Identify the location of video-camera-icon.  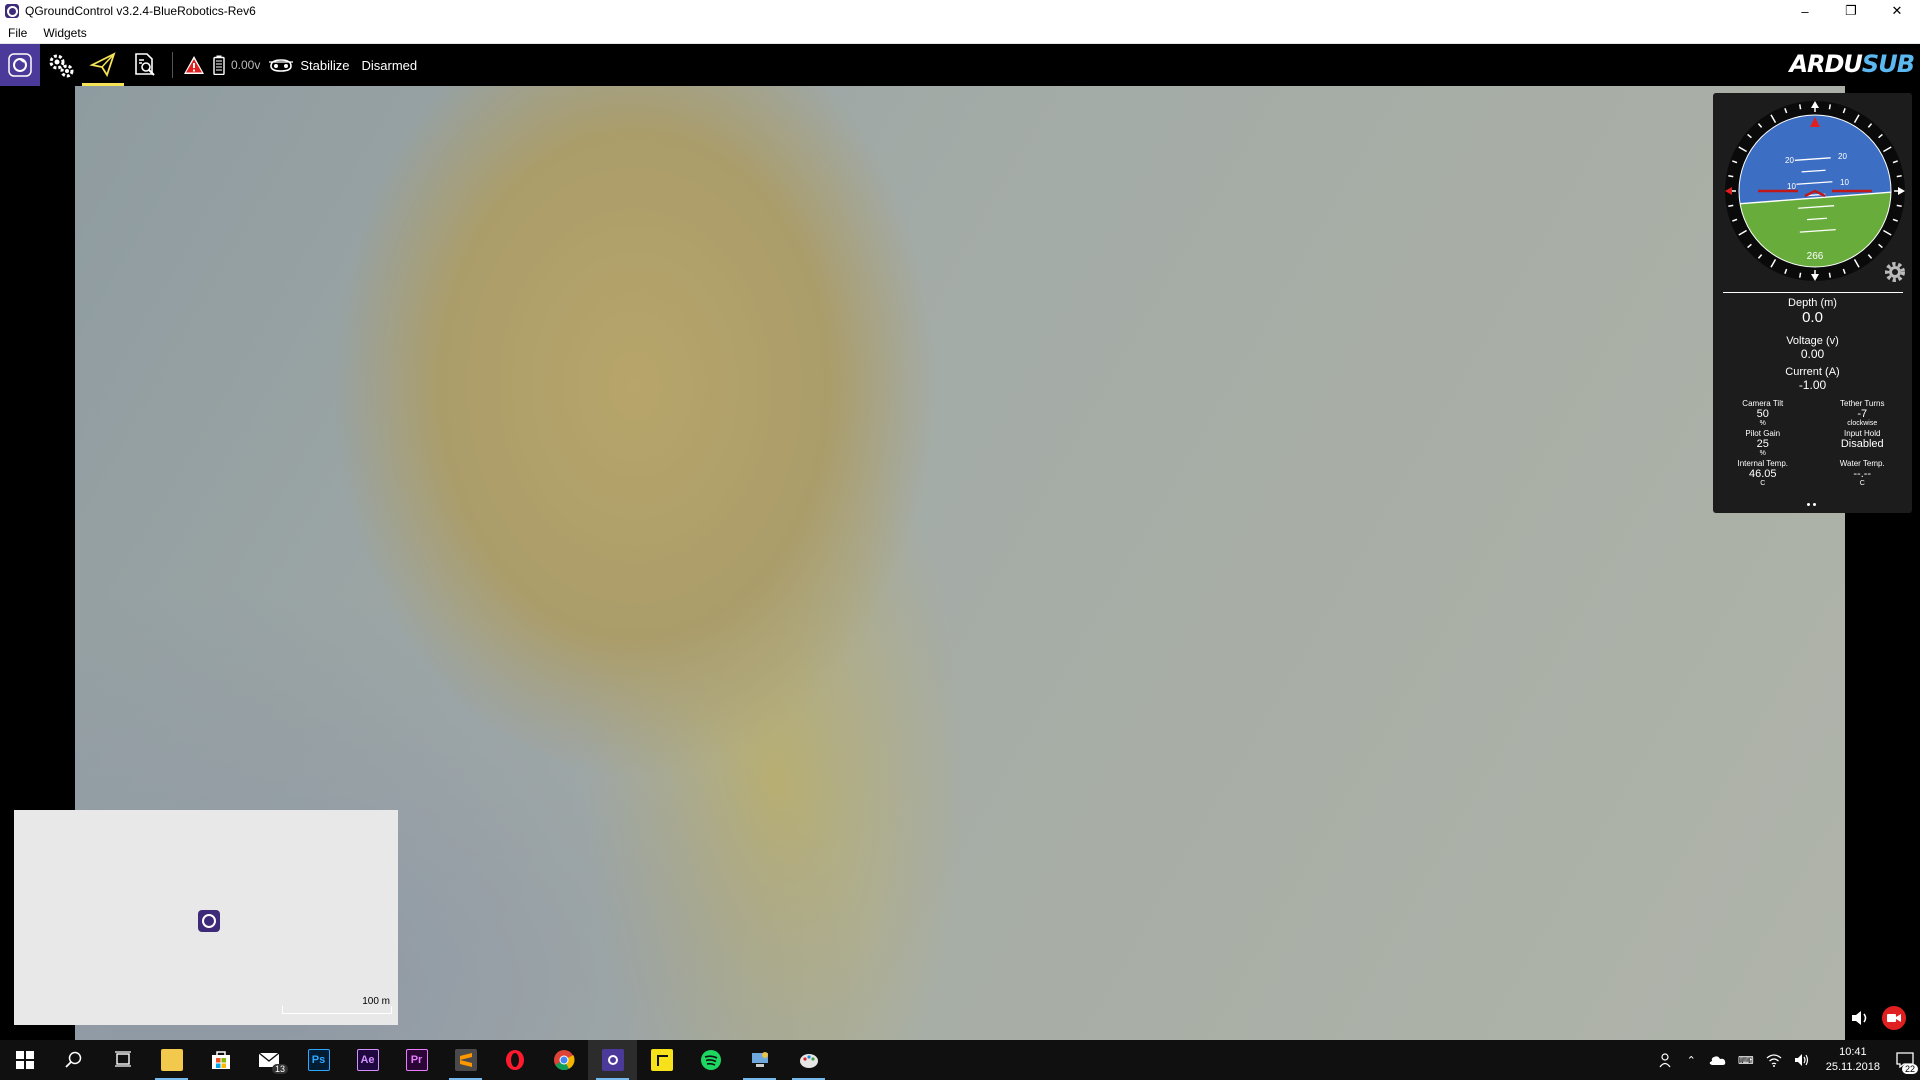
(1894, 1018).